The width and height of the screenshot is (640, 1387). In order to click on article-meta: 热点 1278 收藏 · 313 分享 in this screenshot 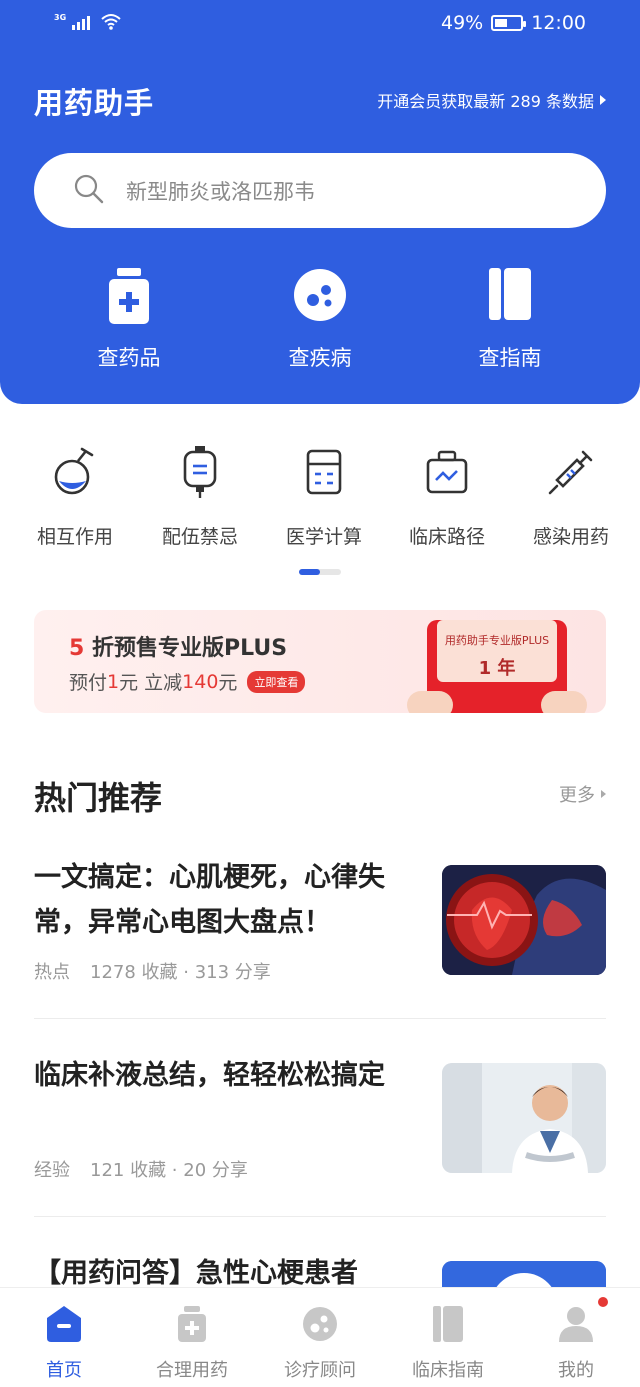, I will do `click(152, 971)`.